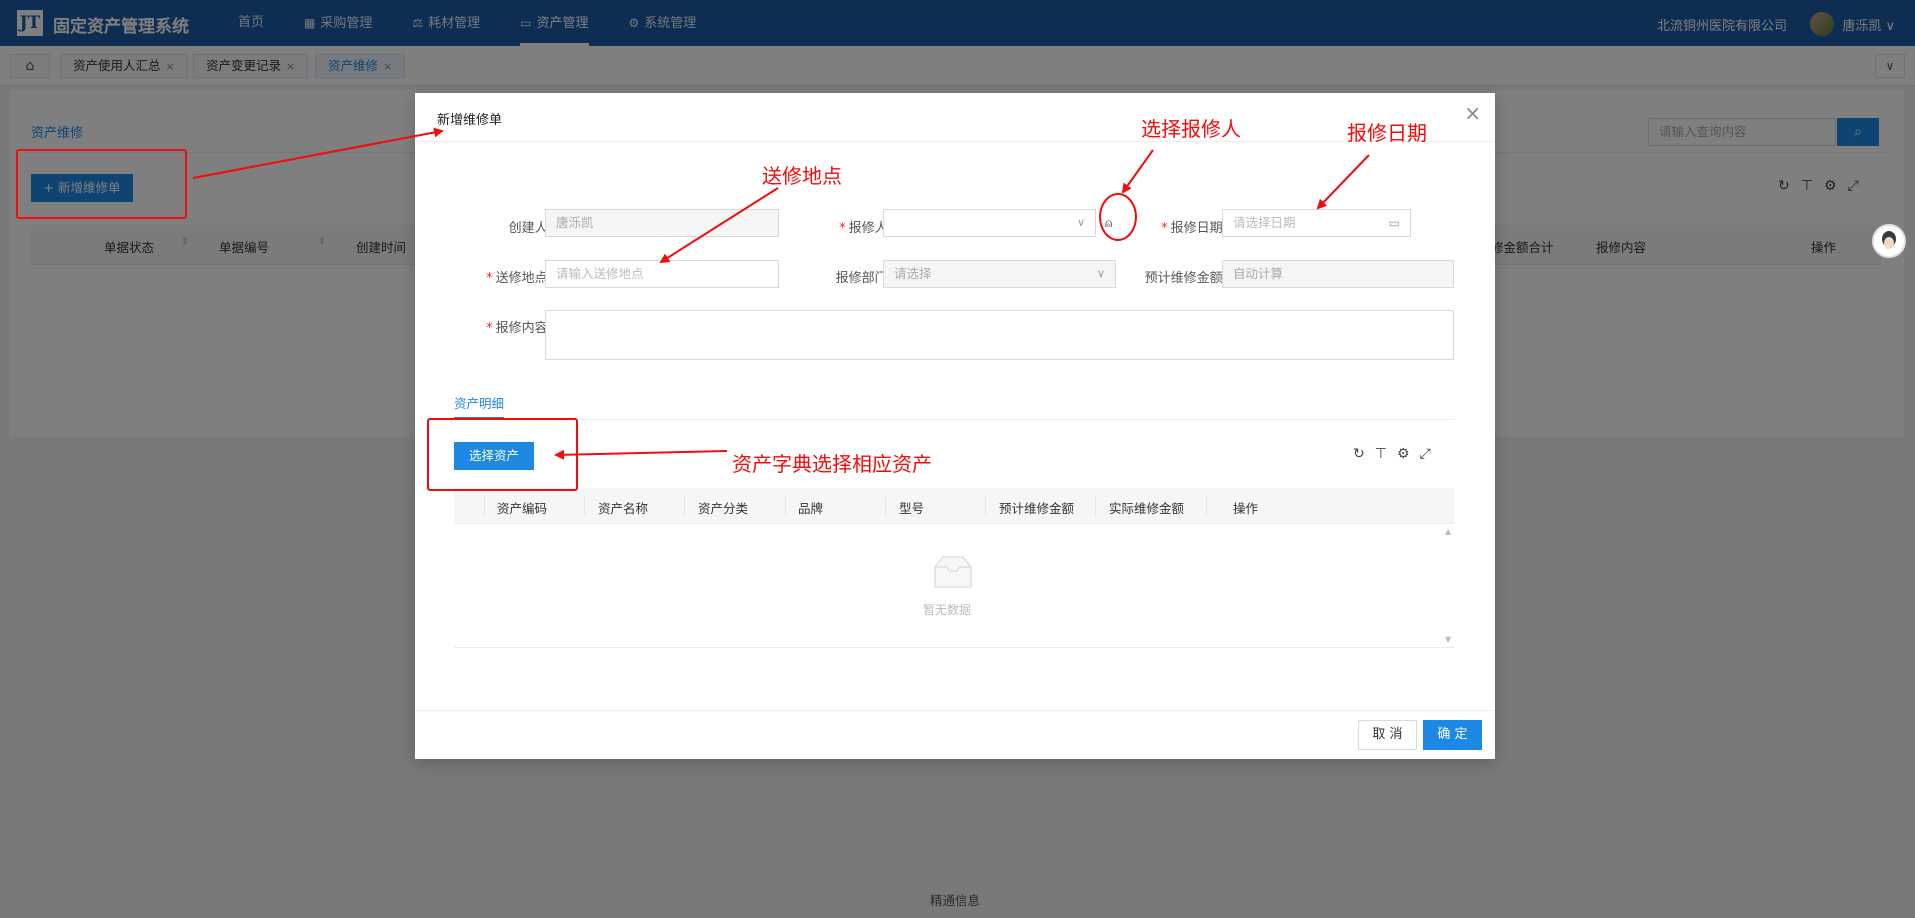 Image resolution: width=1915 pixels, height=918 pixels. I want to click on confirm-button: 确 定, so click(1452, 735).